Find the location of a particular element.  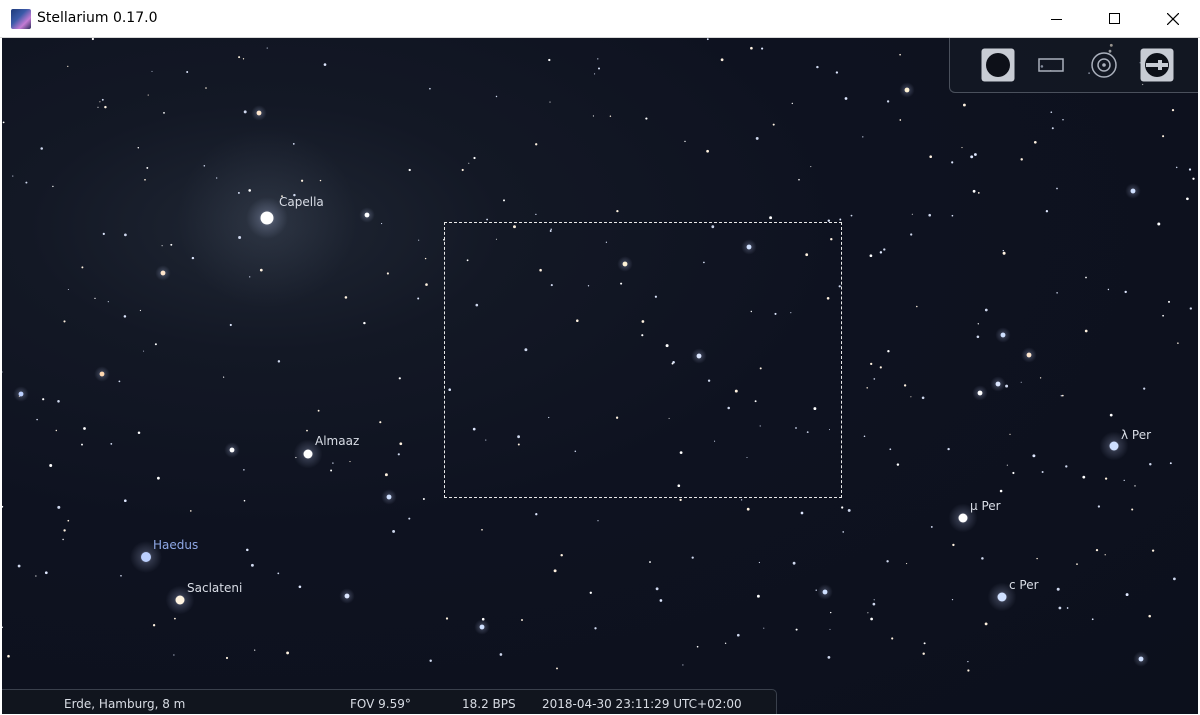

sensor-frame-button is located at coordinates (1051, 65).